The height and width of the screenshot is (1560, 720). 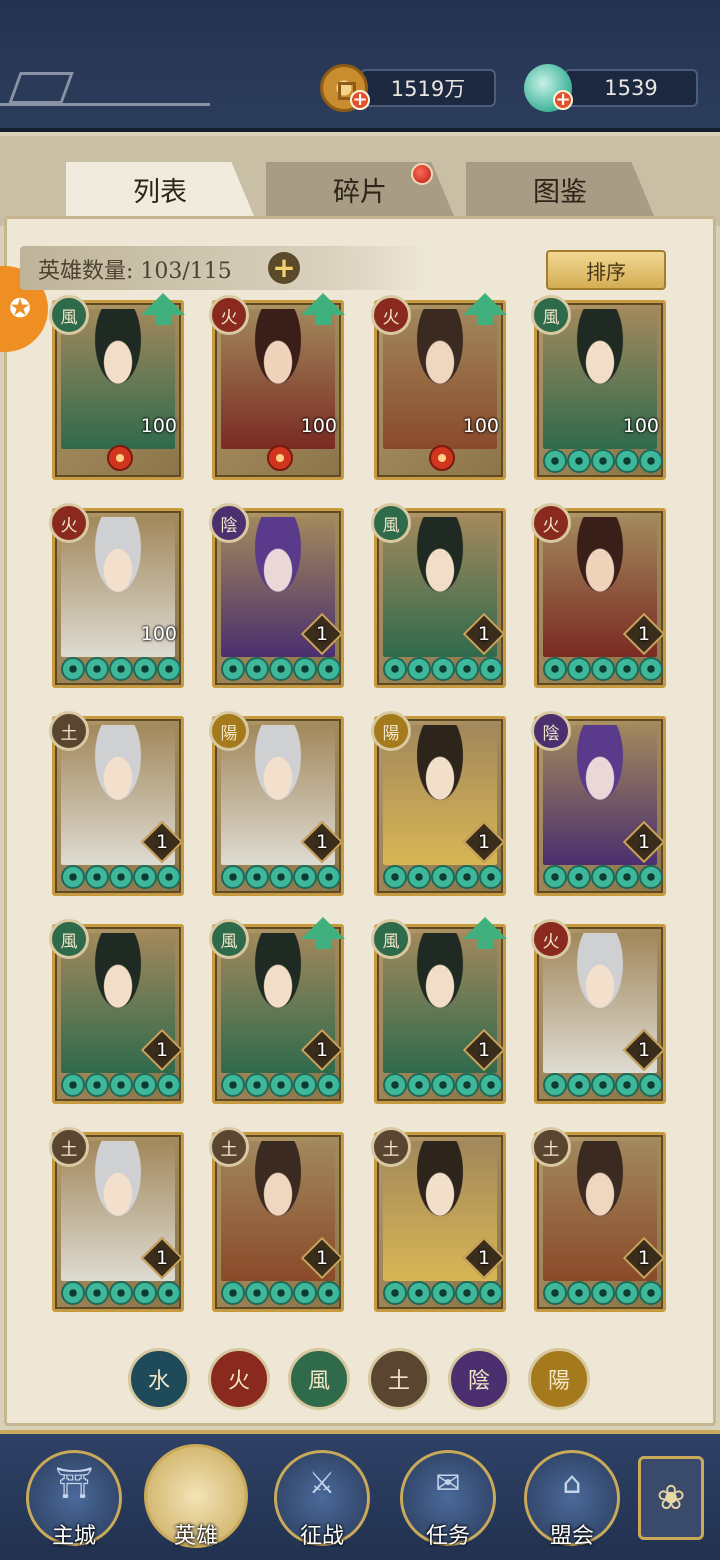 I want to click on element-filter-button: 風, so click(x=319, y=1379).